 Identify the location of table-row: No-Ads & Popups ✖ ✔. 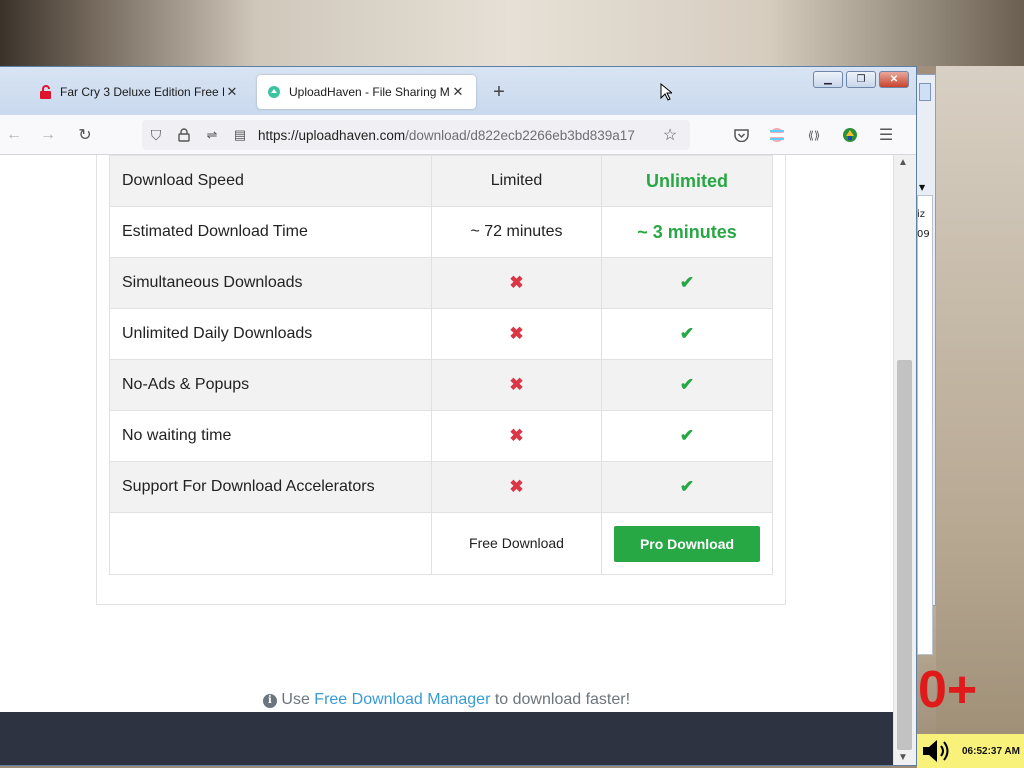
(441, 385).